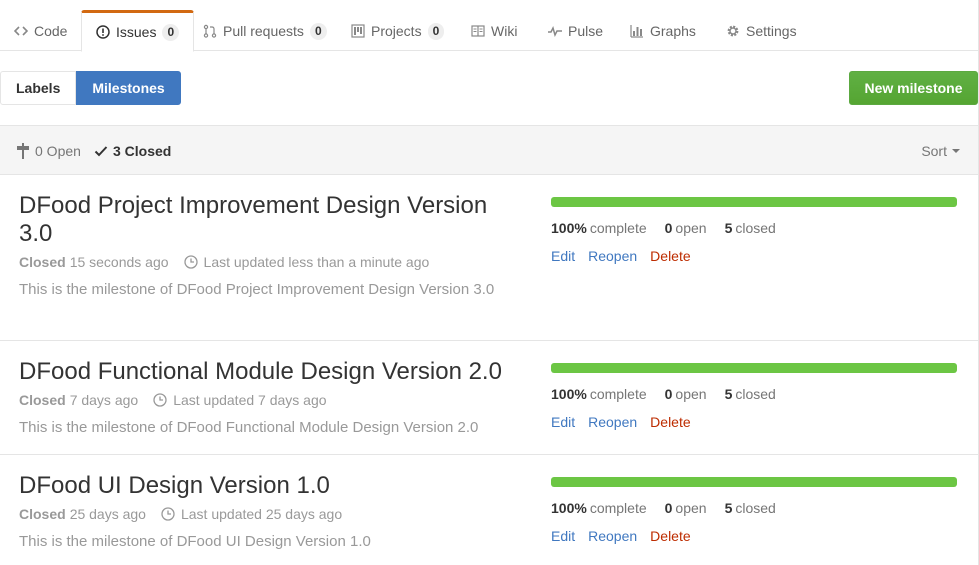 This screenshot has width=979, height=565. Describe the element at coordinates (733, 31) in the screenshot. I see `gear-icon` at that location.